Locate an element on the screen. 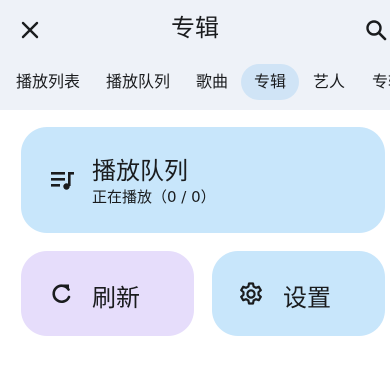  settings-card: 设置 is located at coordinates (298, 293).